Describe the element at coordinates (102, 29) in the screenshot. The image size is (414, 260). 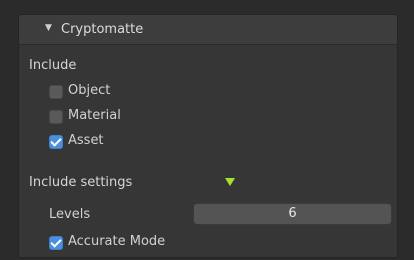
I see `panel-title: Cryptomatte` at that location.